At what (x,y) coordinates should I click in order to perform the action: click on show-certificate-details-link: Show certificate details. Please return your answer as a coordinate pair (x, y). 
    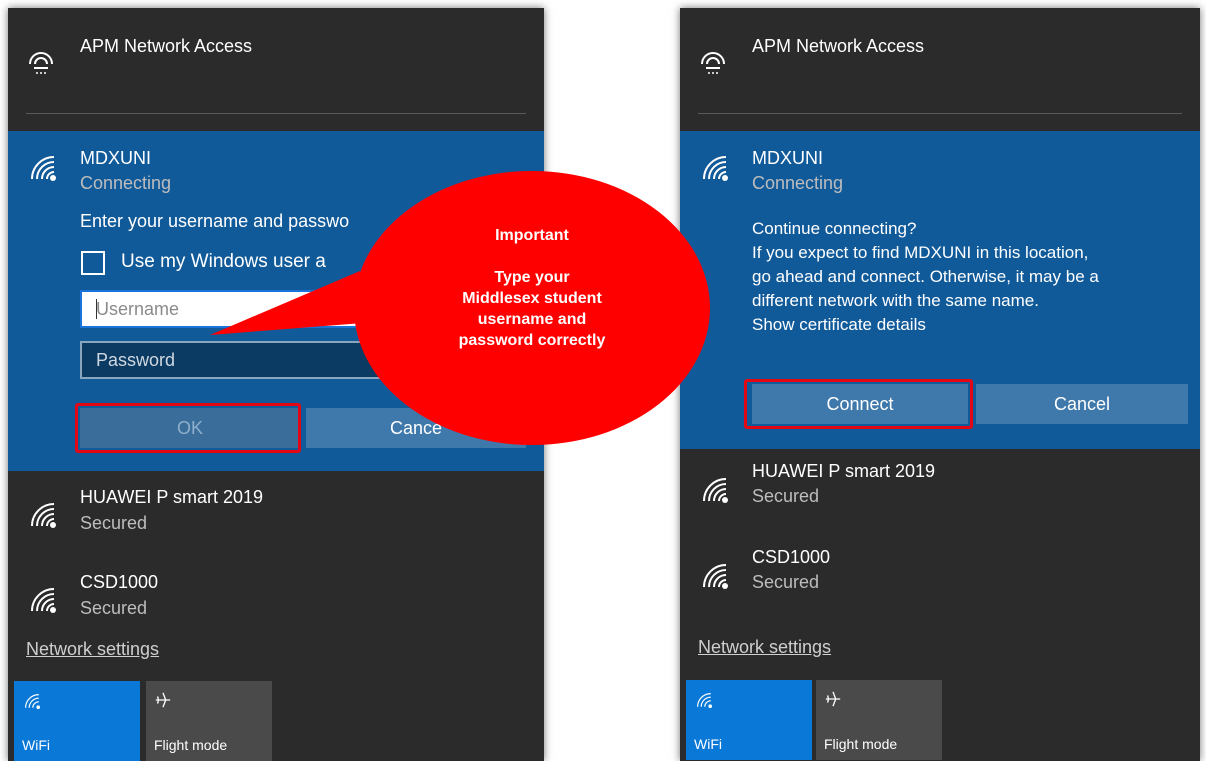
    Looking at the image, I should click on (839, 325).